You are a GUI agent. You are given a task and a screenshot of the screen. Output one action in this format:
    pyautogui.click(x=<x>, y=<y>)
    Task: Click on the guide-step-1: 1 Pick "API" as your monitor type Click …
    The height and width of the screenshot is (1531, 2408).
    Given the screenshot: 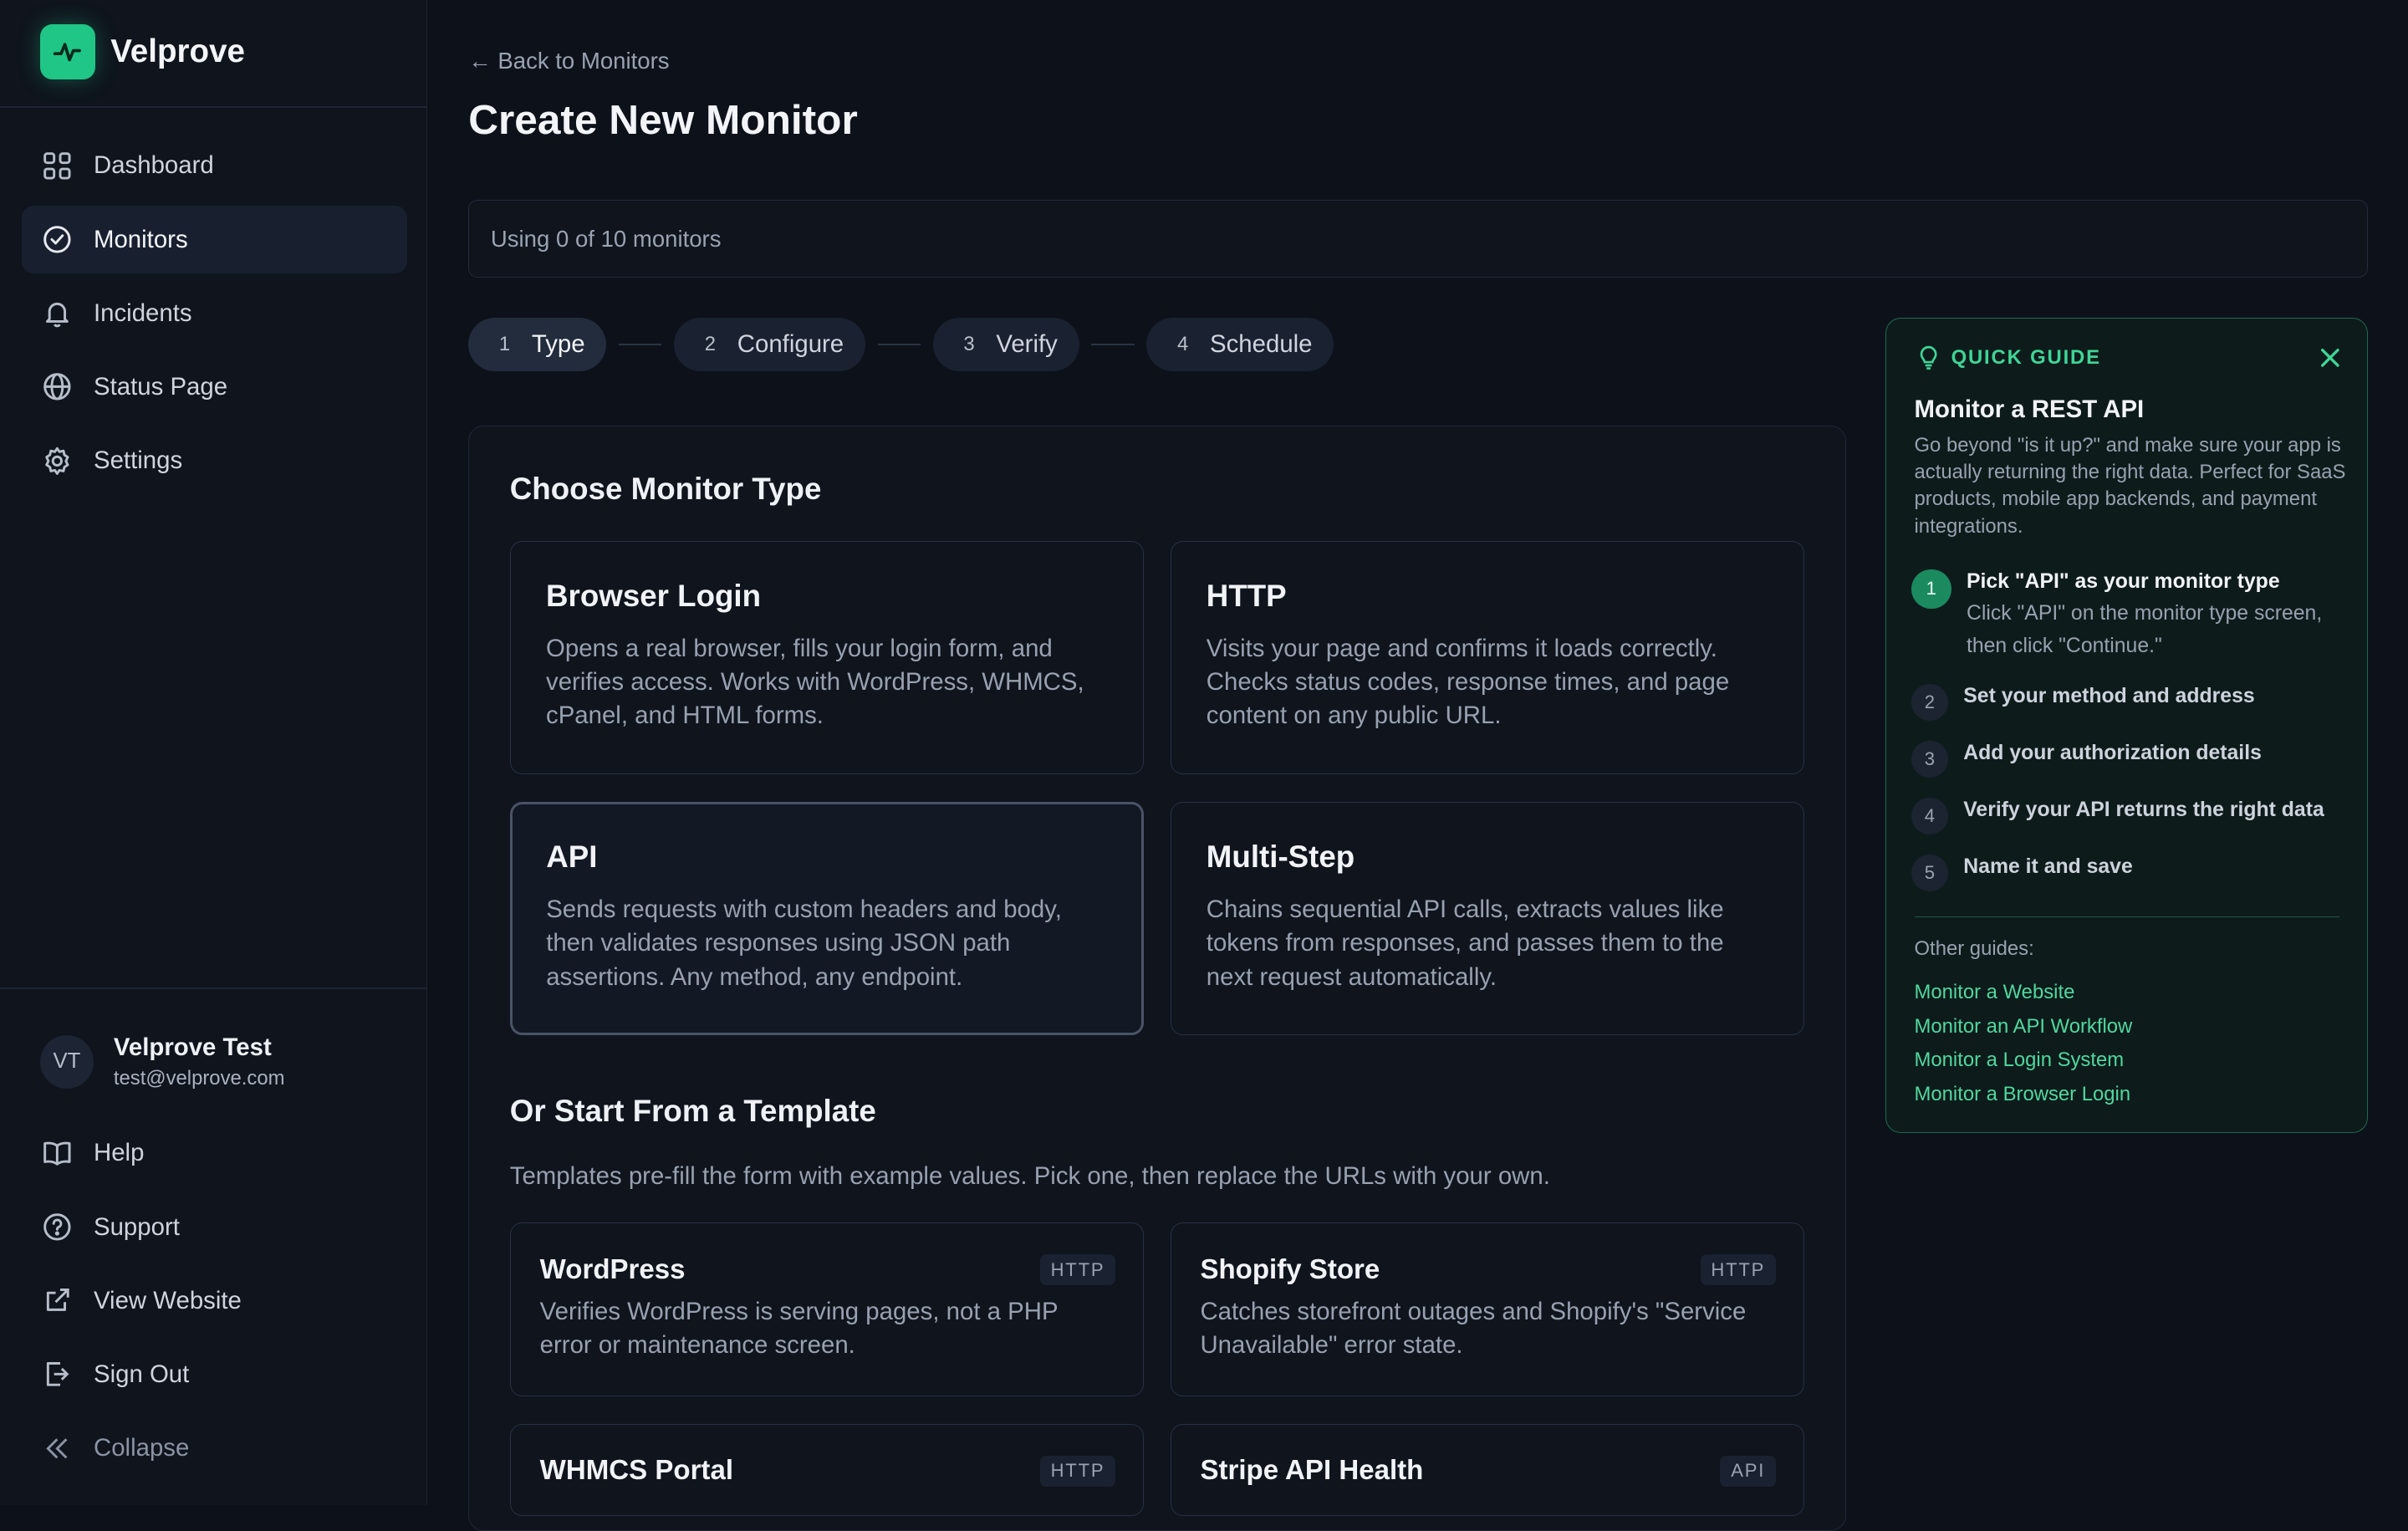 What is the action you would take?
    pyautogui.click(x=2134, y=615)
    